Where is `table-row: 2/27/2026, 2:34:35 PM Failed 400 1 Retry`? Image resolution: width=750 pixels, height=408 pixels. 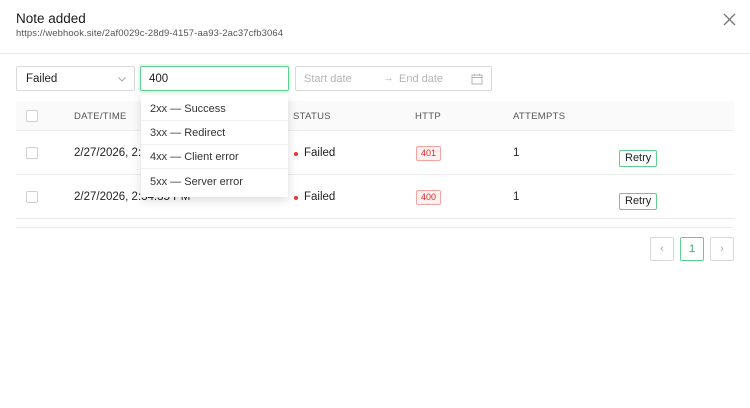
table-row: 2/27/2026, 2:34:35 PM Failed 400 1 Retry is located at coordinates (375, 197).